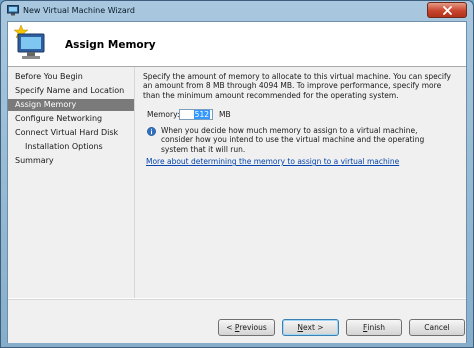 The height and width of the screenshot is (348, 474). I want to click on page-title: Assign Memory, so click(110, 45).